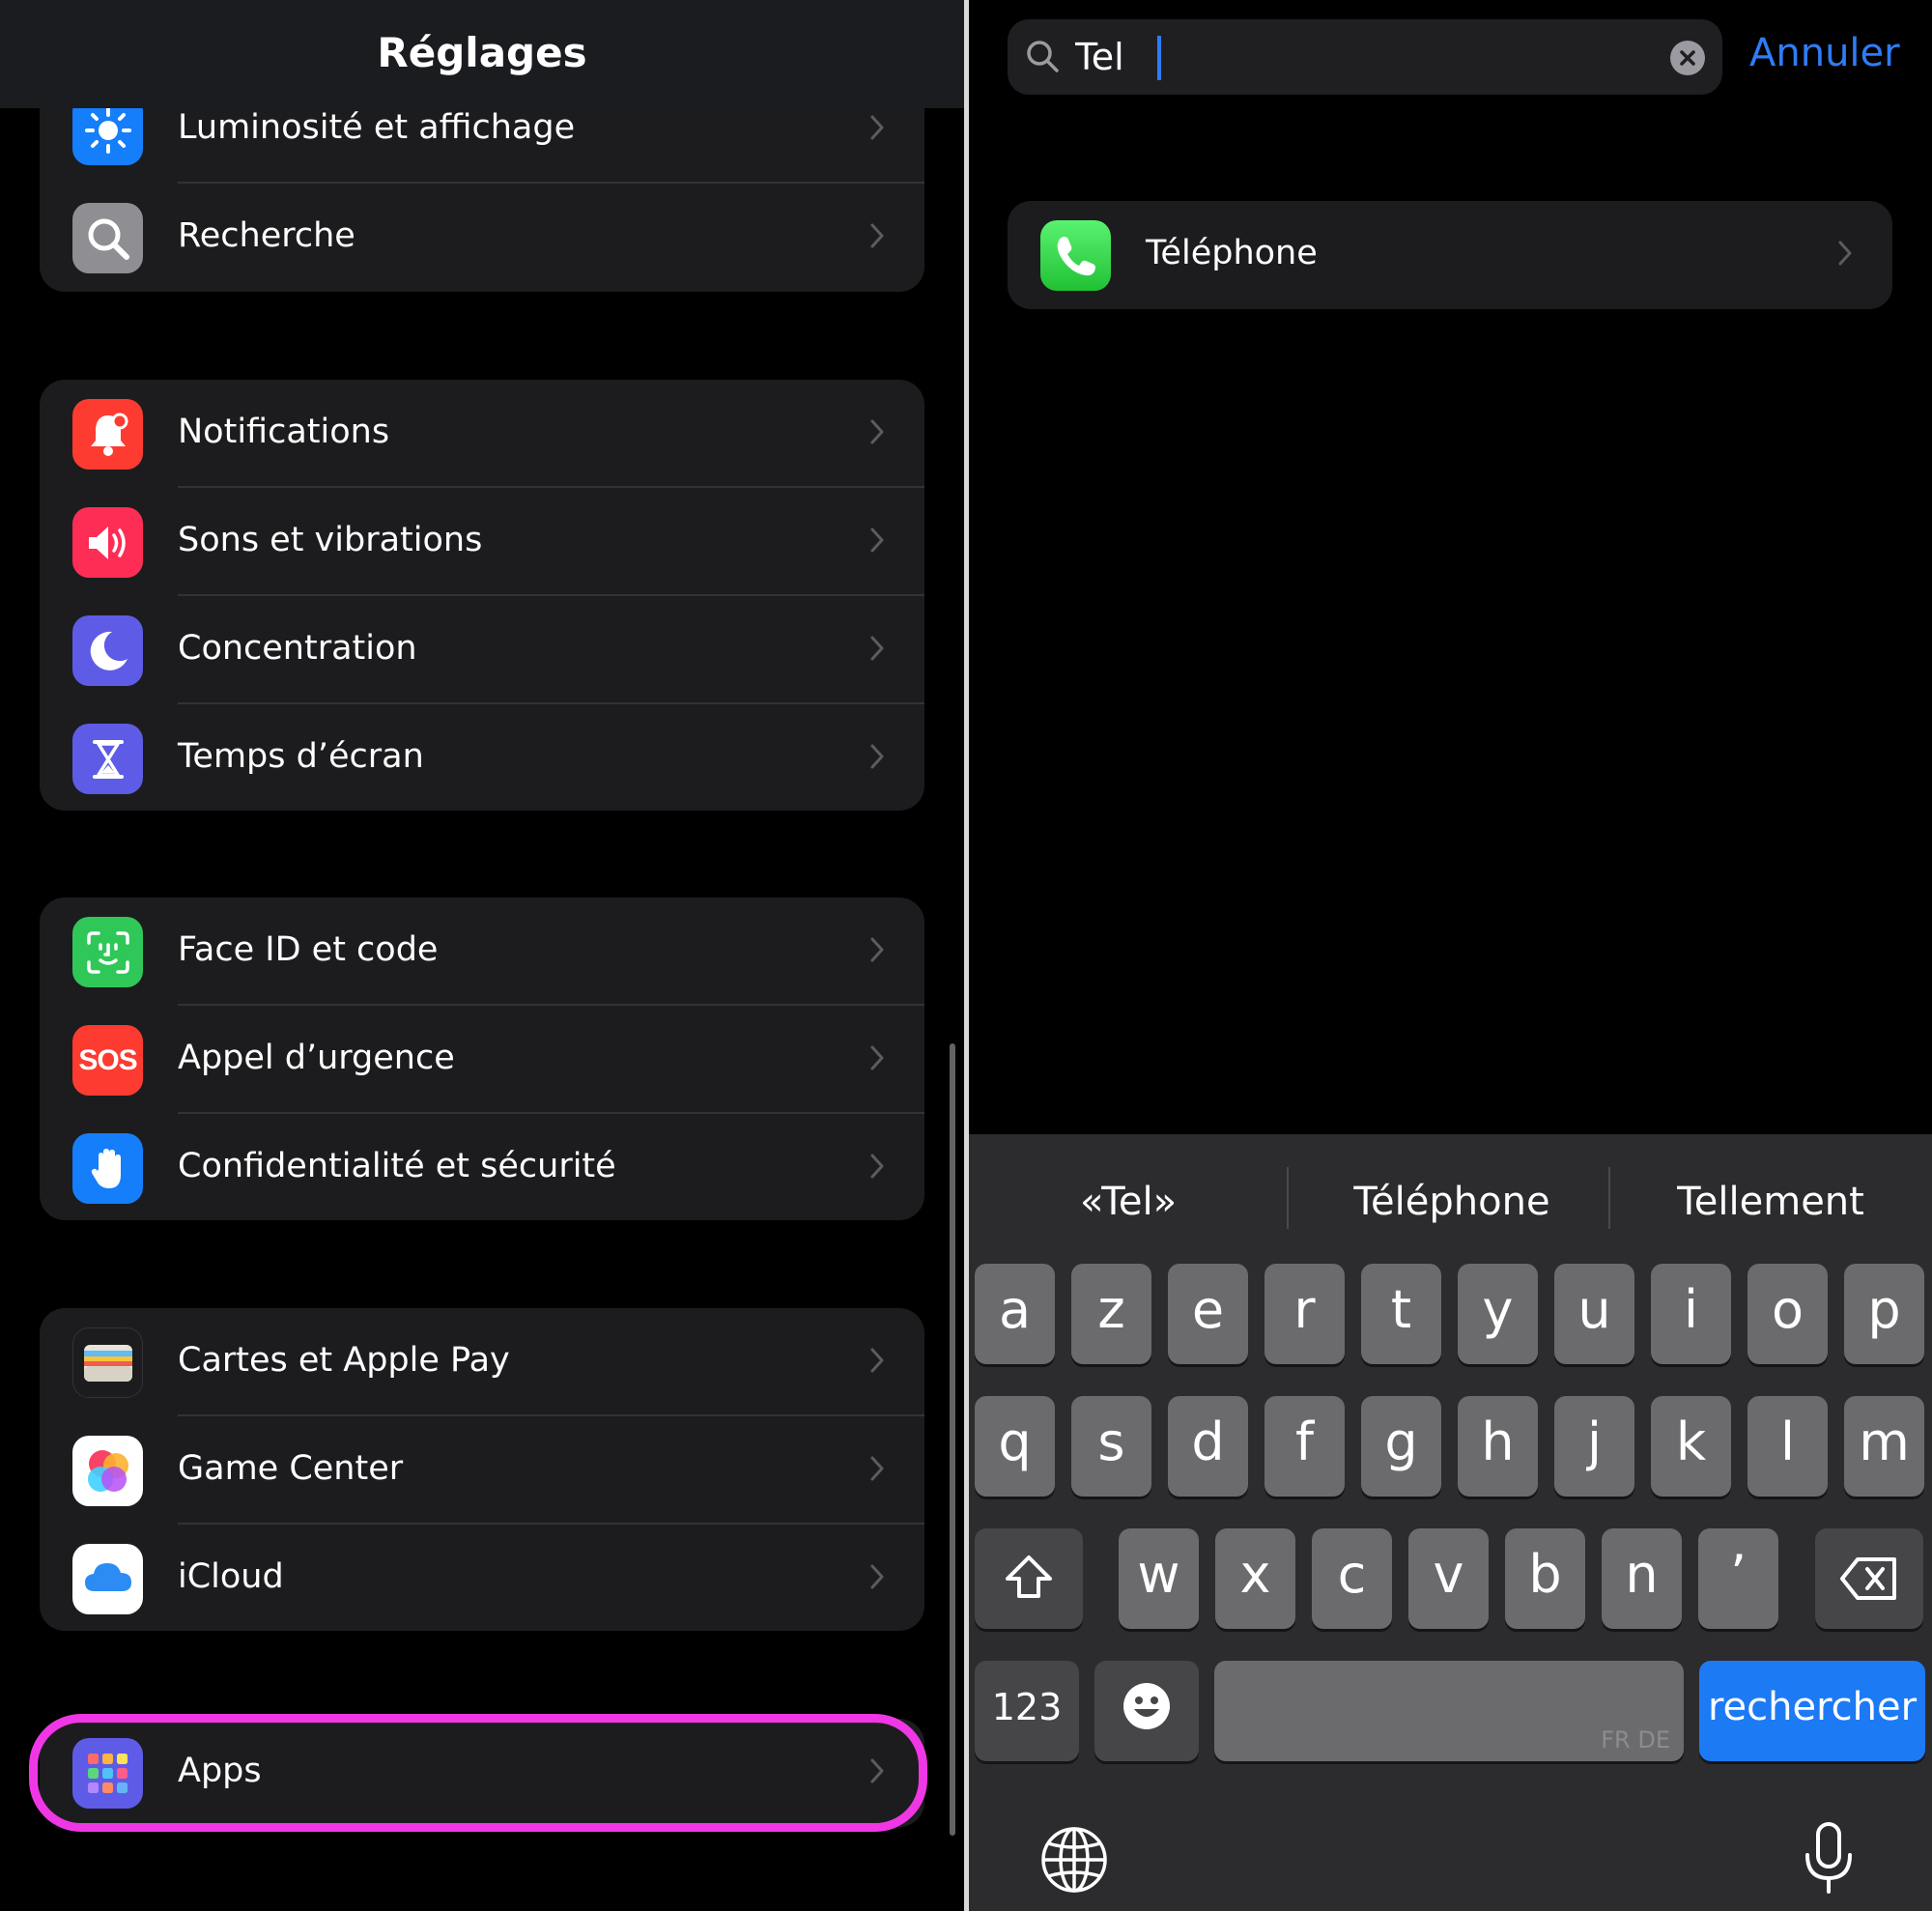  I want to click on settings-item-label: iCloud, so click(231, 1576).